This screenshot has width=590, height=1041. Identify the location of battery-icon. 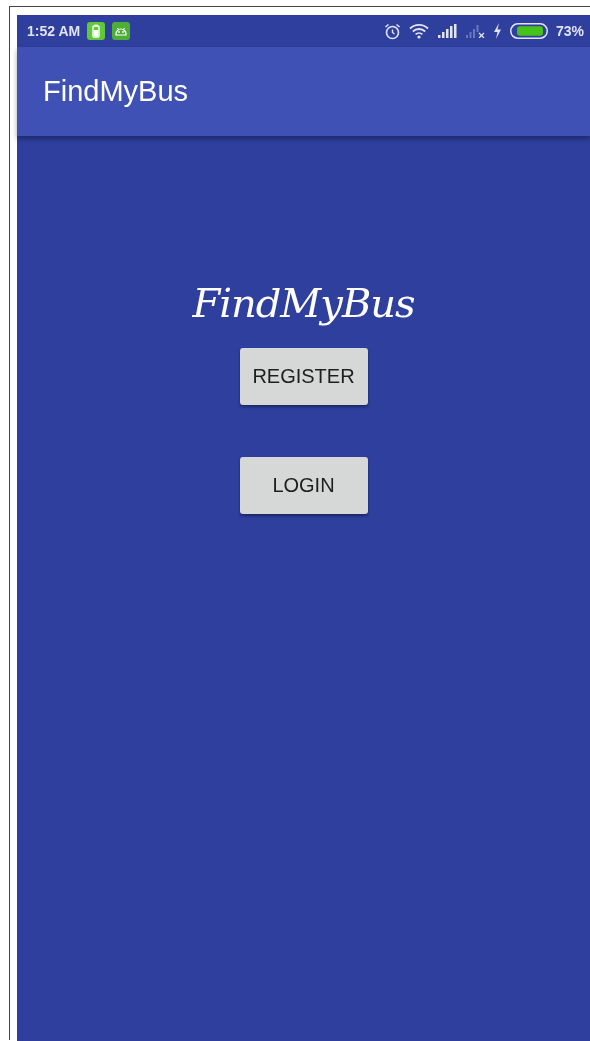
(528, 31).